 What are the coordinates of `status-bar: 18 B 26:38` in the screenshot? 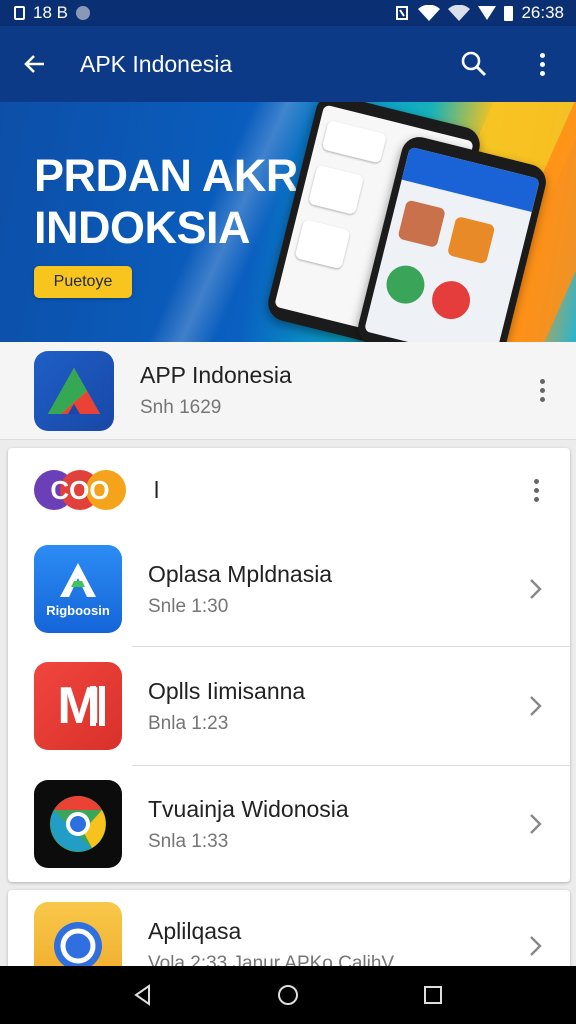 It's located at (288, 13).